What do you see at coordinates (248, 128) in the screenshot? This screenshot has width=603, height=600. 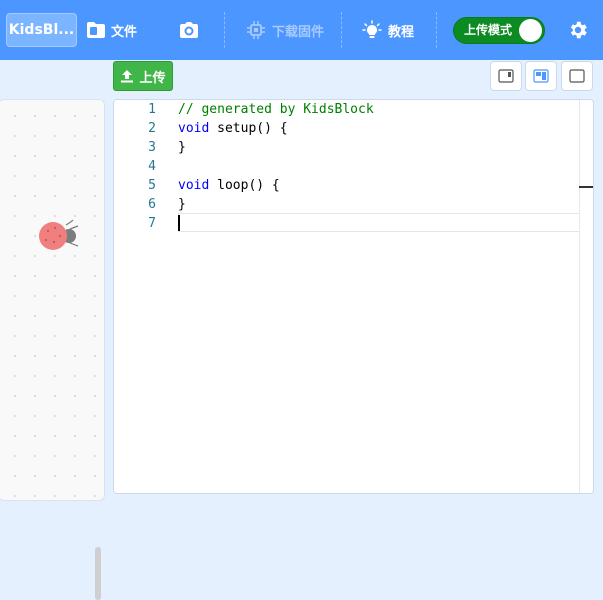 I see `code-token: setup() {` at bounding box center [248, 128].